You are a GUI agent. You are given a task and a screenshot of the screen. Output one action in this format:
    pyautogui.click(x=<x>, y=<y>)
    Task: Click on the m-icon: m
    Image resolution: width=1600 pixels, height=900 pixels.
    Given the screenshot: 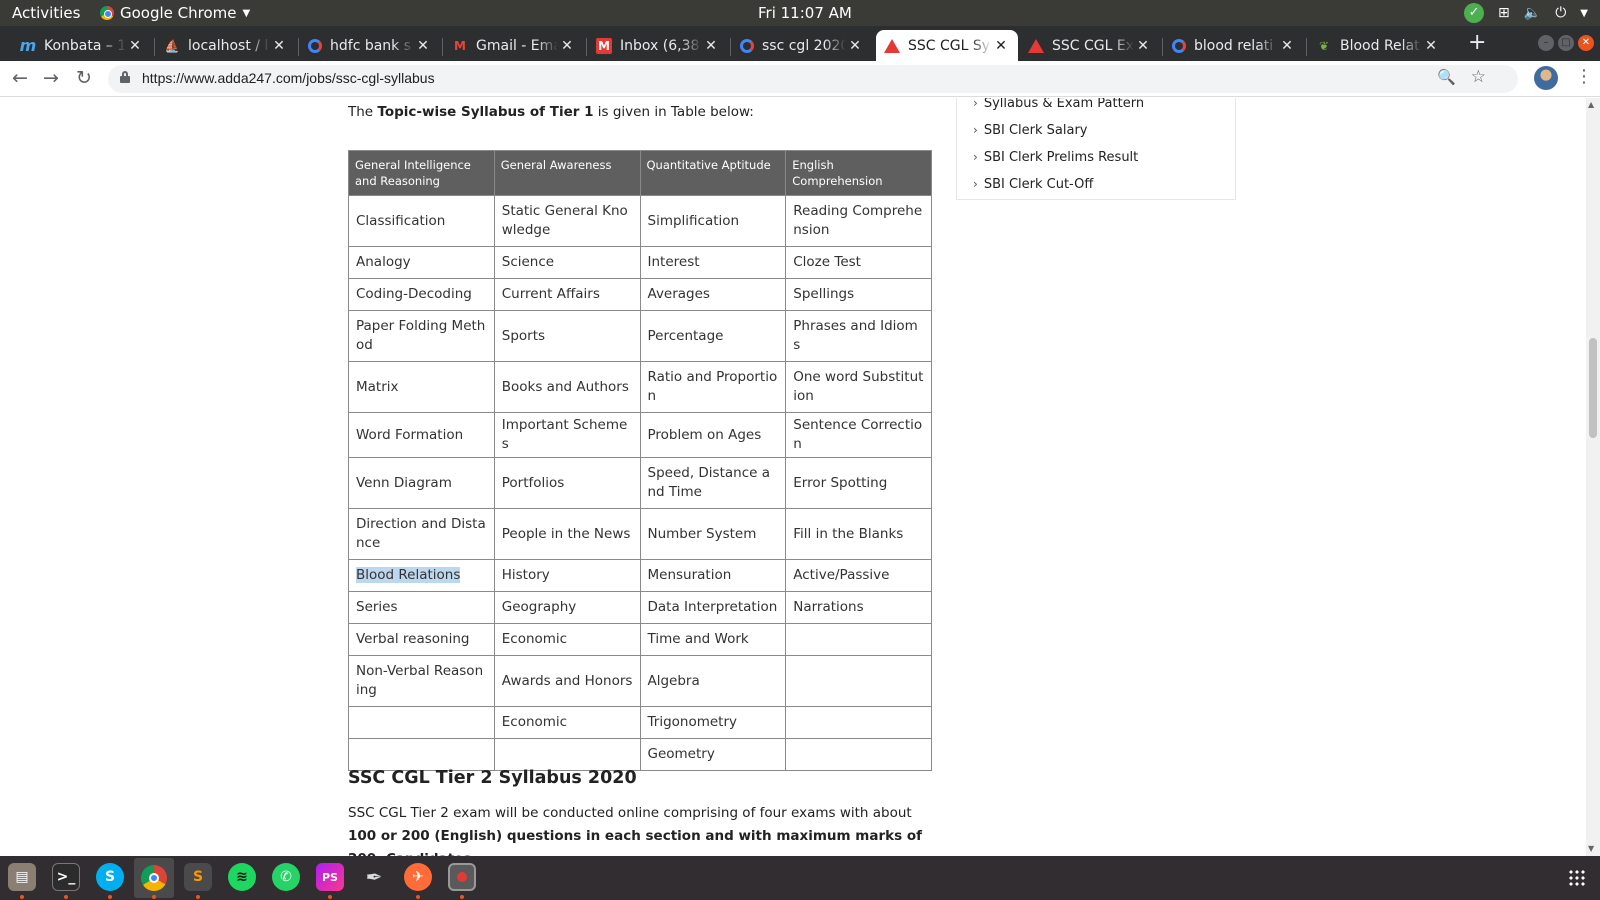 What is the action you would take?
    pyautogui.click(x=28, y=45)
    